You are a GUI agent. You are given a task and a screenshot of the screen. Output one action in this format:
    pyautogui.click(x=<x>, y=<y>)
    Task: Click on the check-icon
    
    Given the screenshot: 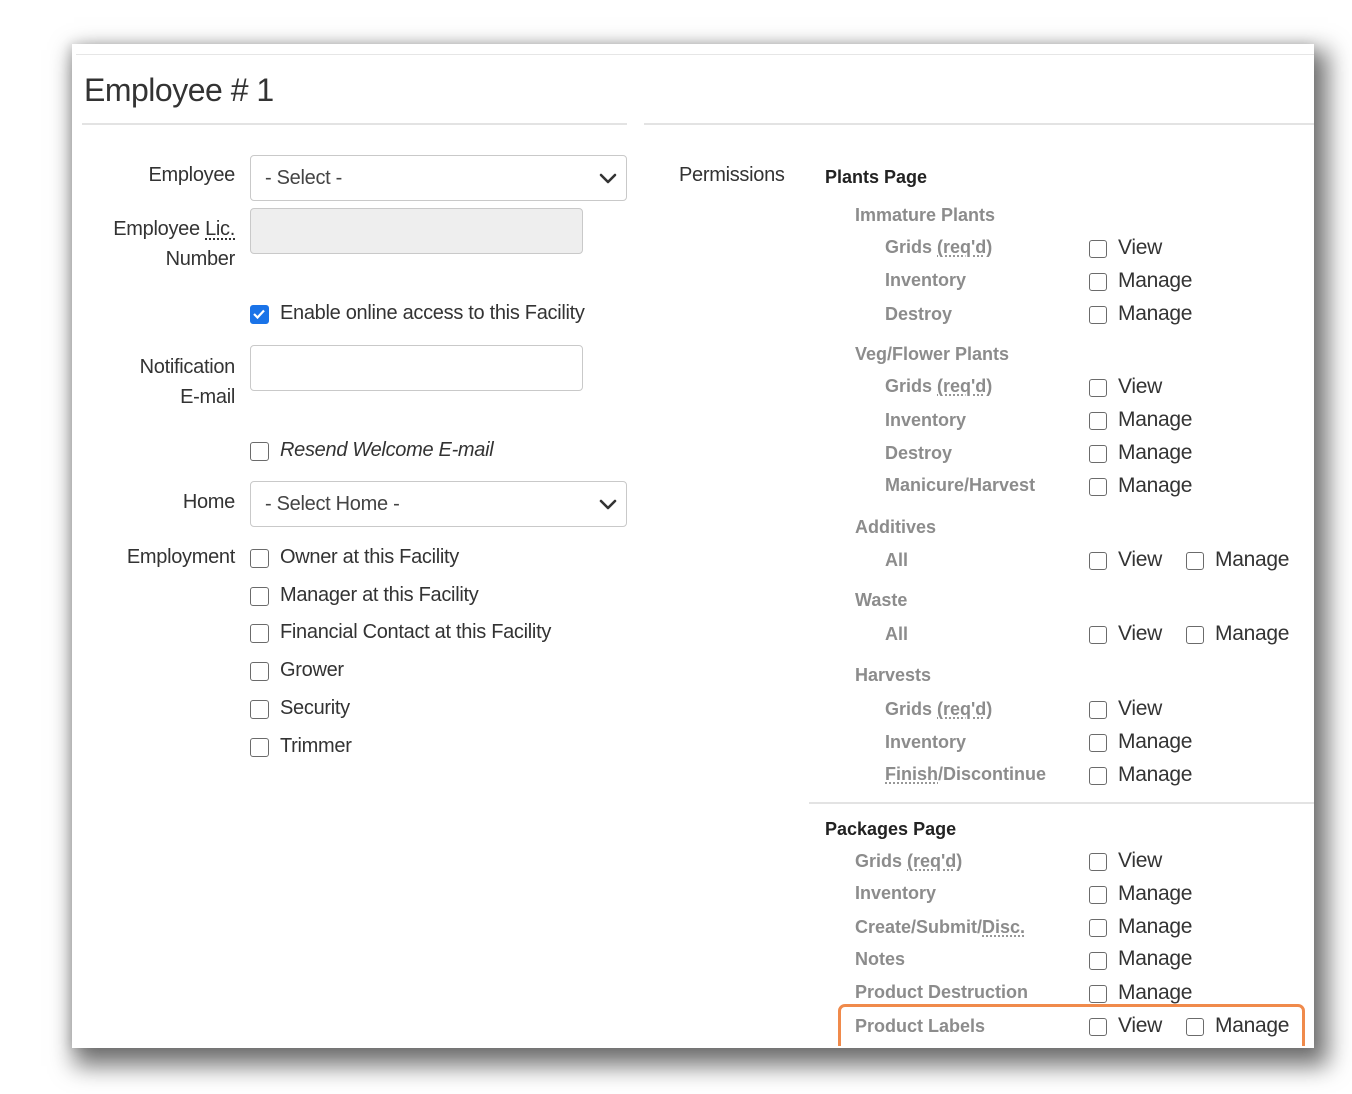 What is the action you would take?
    pyautogui.click(x=259, y=314)
    